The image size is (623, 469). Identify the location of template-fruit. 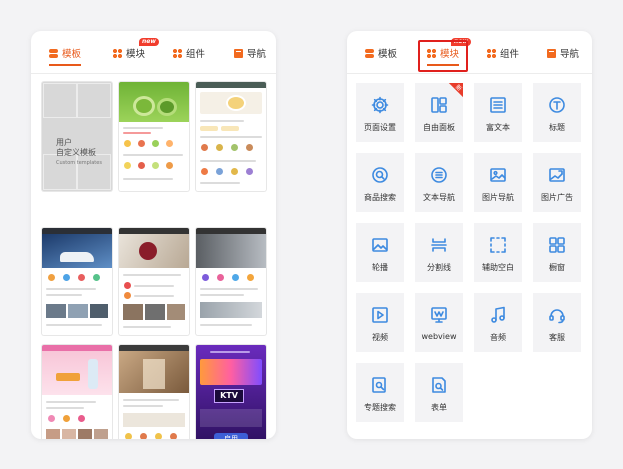
(154, 136).